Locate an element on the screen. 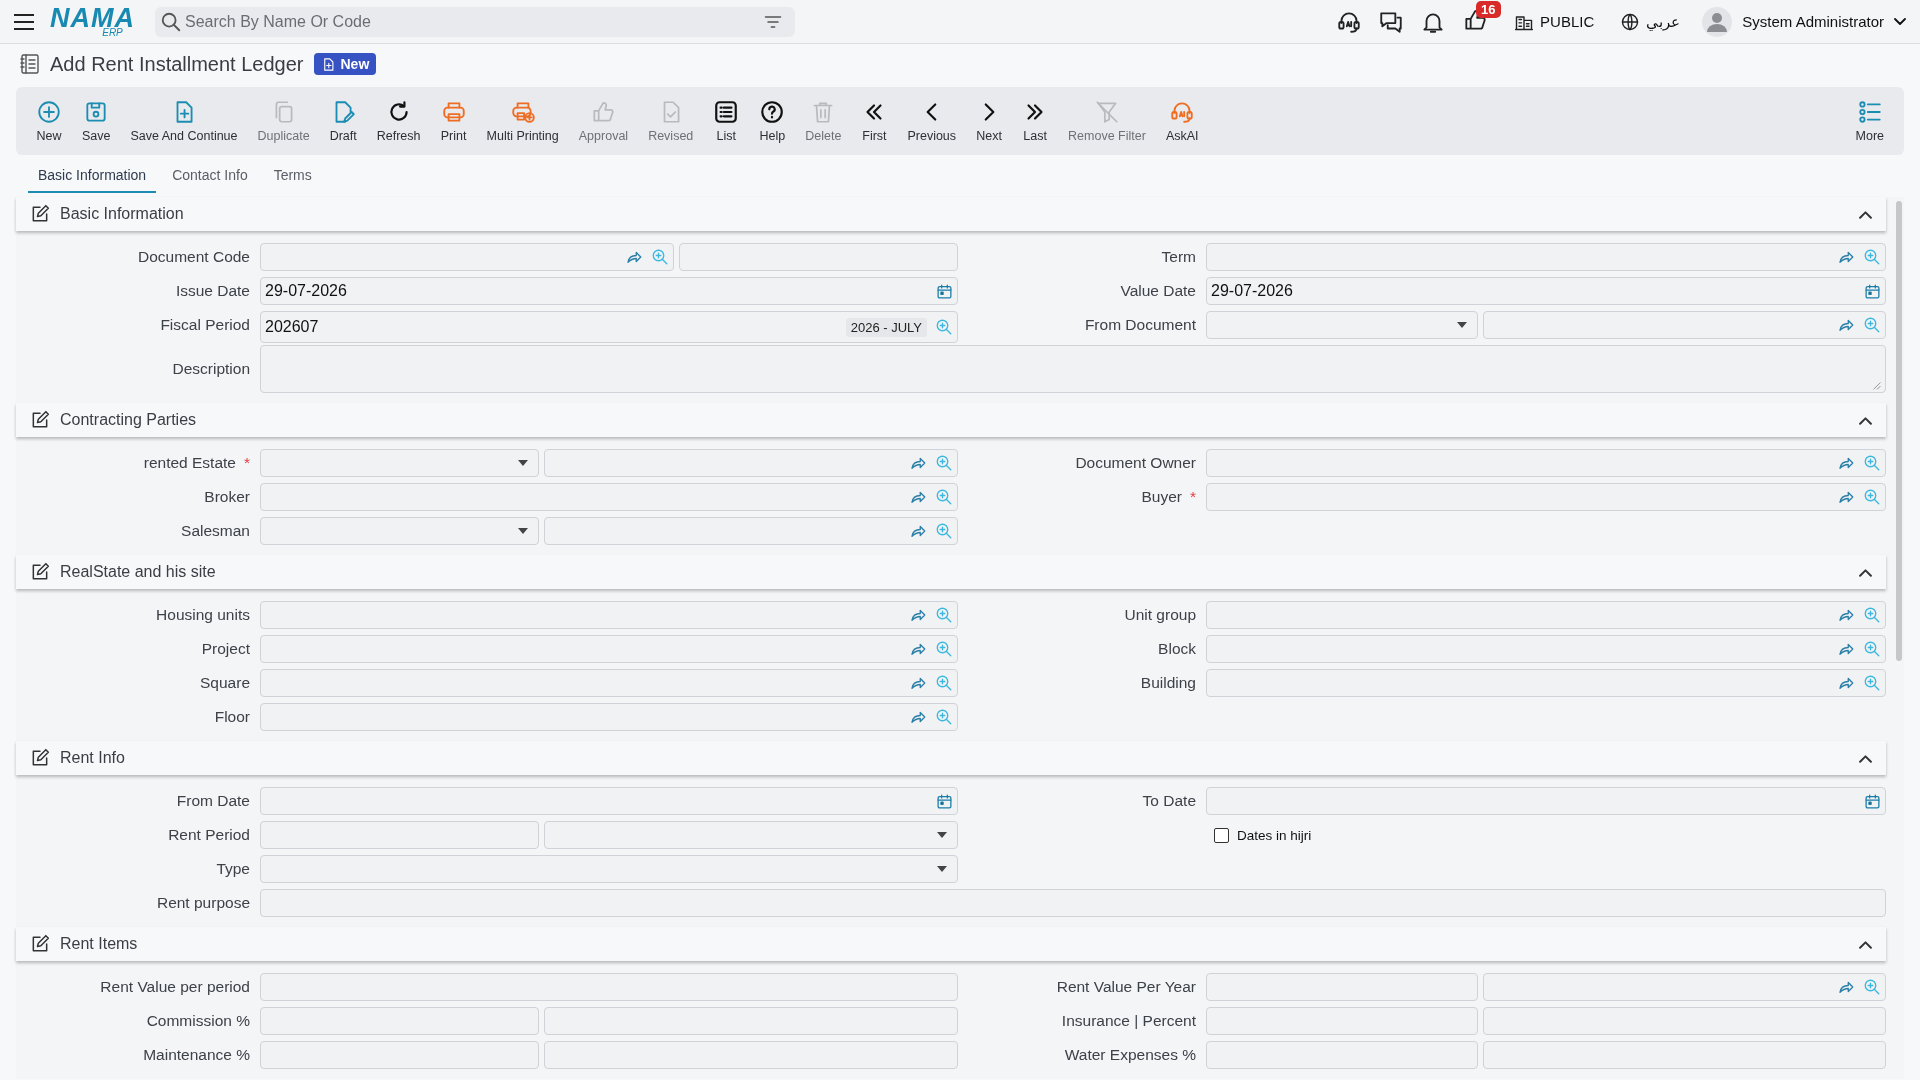 Image resolution: width=1920 pixels, height=1080 pixels. toolbar-button: Print is located at coordinates (453, 121).